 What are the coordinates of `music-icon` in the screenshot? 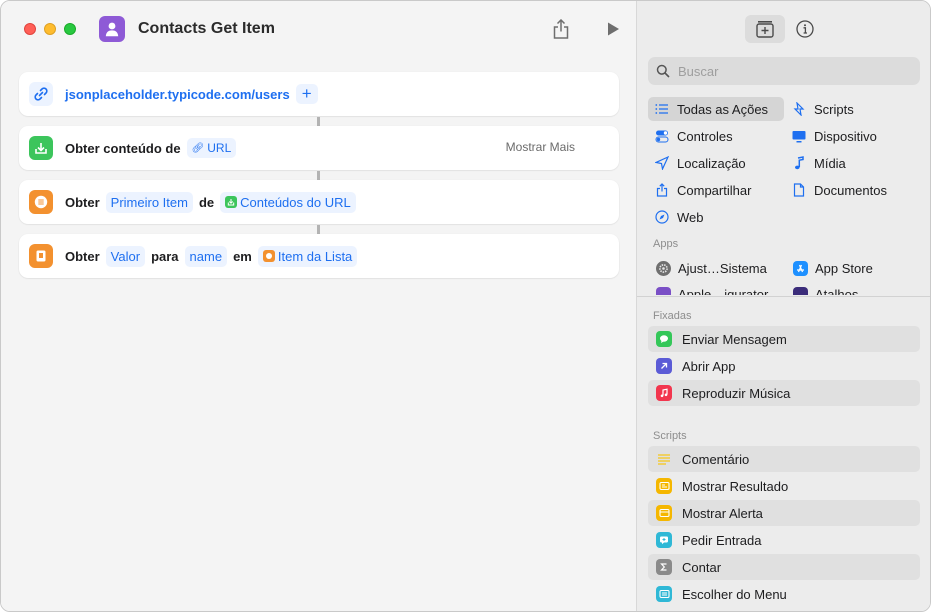 It's located at (664, 393).